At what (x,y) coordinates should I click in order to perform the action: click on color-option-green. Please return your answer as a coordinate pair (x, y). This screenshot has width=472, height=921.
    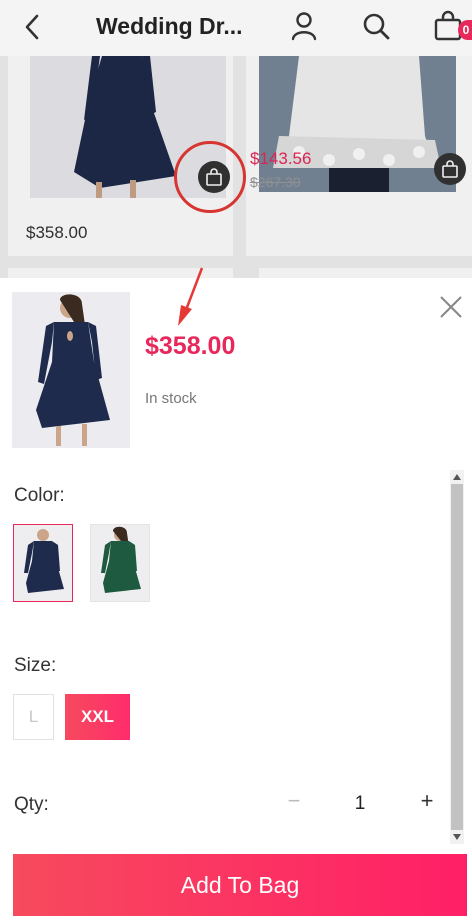
    Looking at the image, I should click on (120, 563).